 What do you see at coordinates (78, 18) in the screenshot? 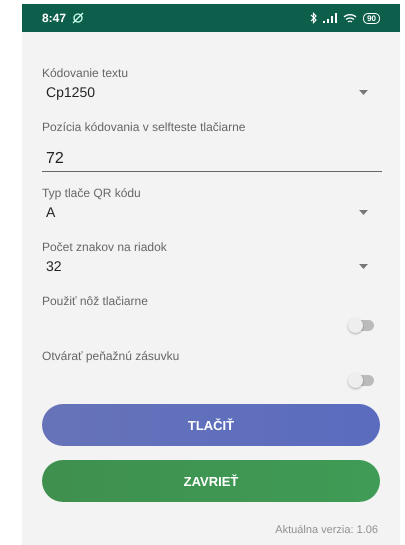
I see `sync-off-icon` at bounding box center [78, 18].